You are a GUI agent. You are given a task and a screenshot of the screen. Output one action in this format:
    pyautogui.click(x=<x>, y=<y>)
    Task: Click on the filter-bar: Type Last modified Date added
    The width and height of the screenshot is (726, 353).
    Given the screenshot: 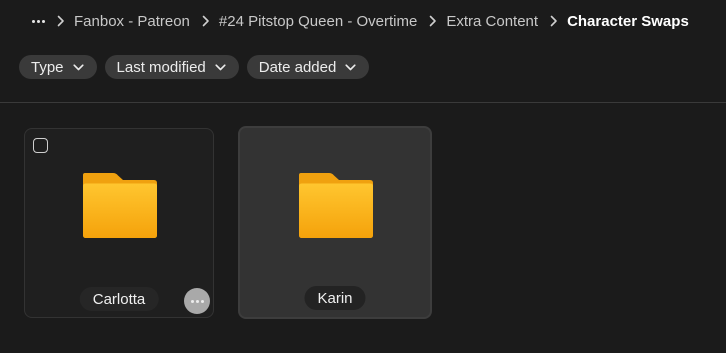 What is the action you would take?
    pyautogui.click(x=194, y=67)
    